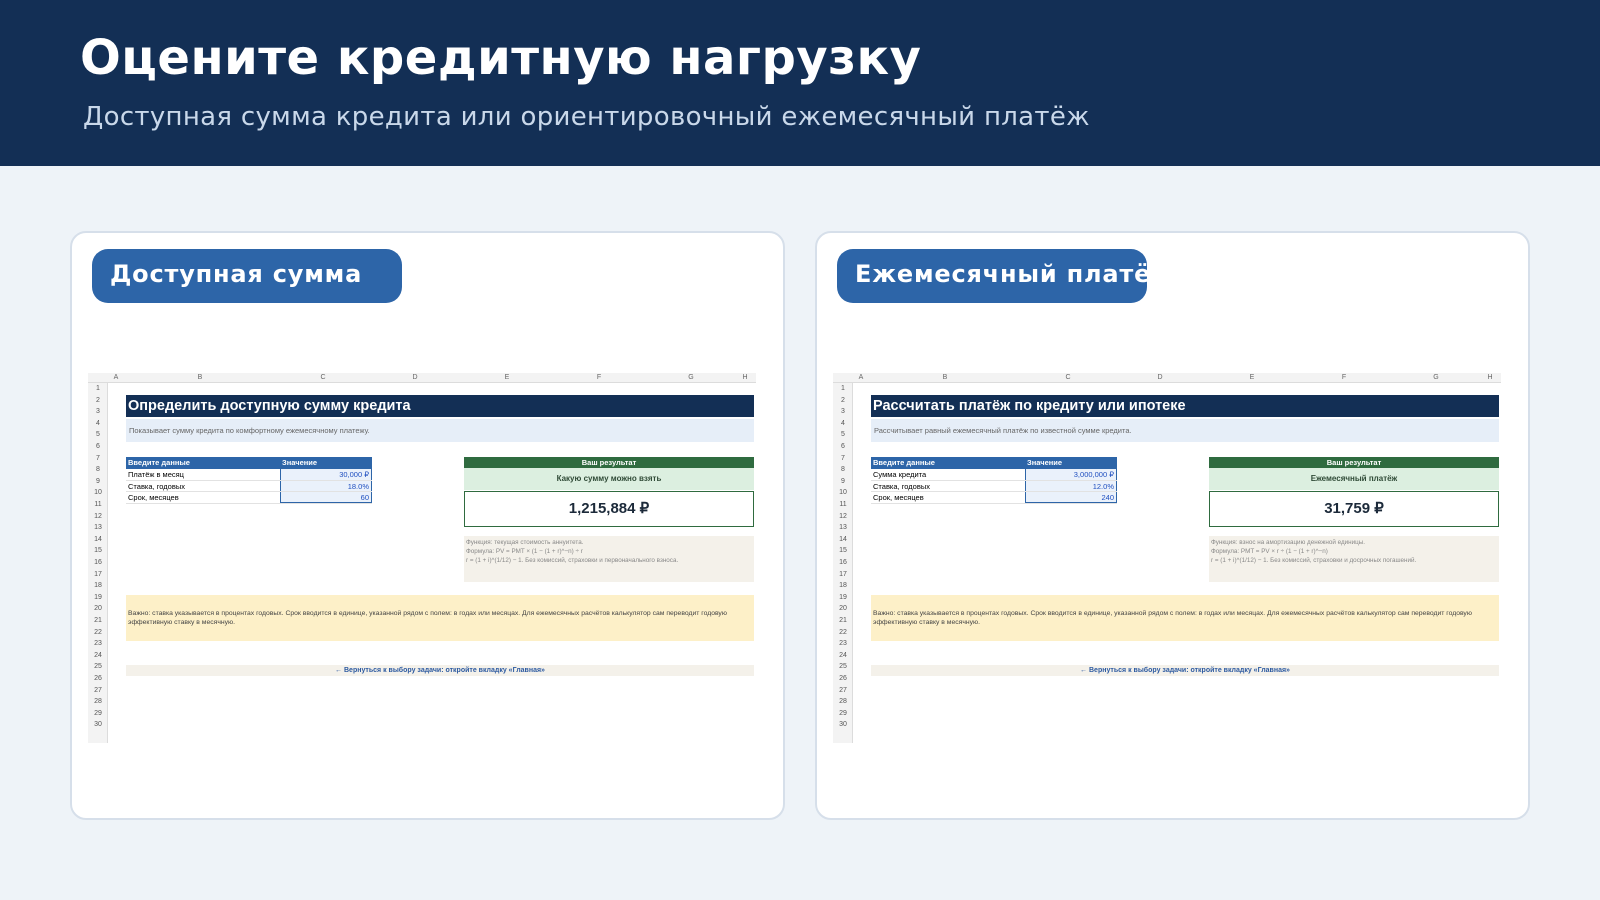 The width and height of the screenshot is (1600, 900). Describe the element at coordinates (843, 528) in the screenshot. I see `row-header: 13` at that location.